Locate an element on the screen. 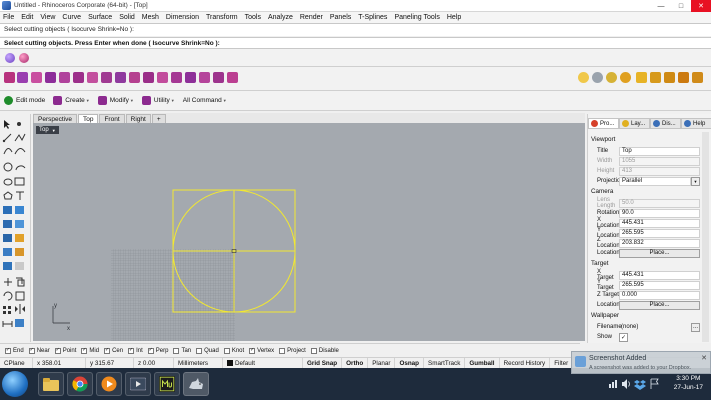 Image resolution: width=711 pixels, height=400 pixels. close-button: ✕ is located at coordinates (701, 6).